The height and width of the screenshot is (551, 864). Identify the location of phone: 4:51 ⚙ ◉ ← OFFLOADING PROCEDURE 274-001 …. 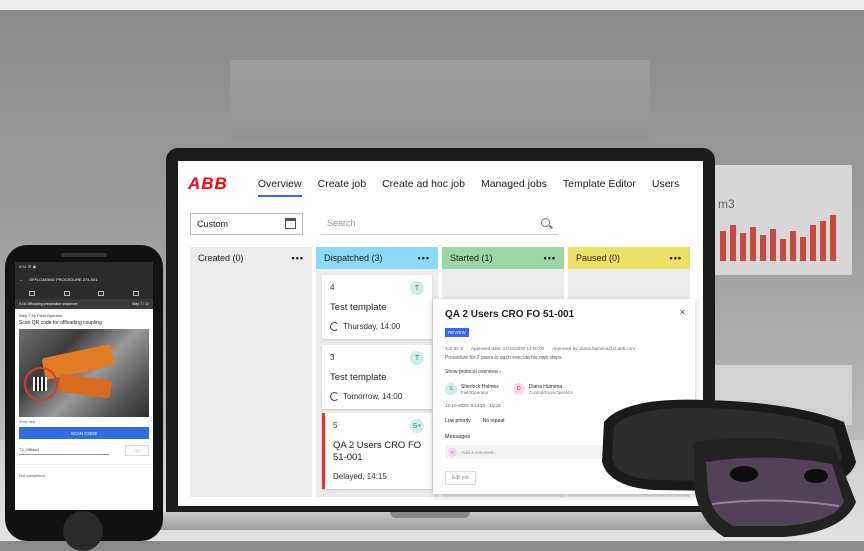
(84, 398).